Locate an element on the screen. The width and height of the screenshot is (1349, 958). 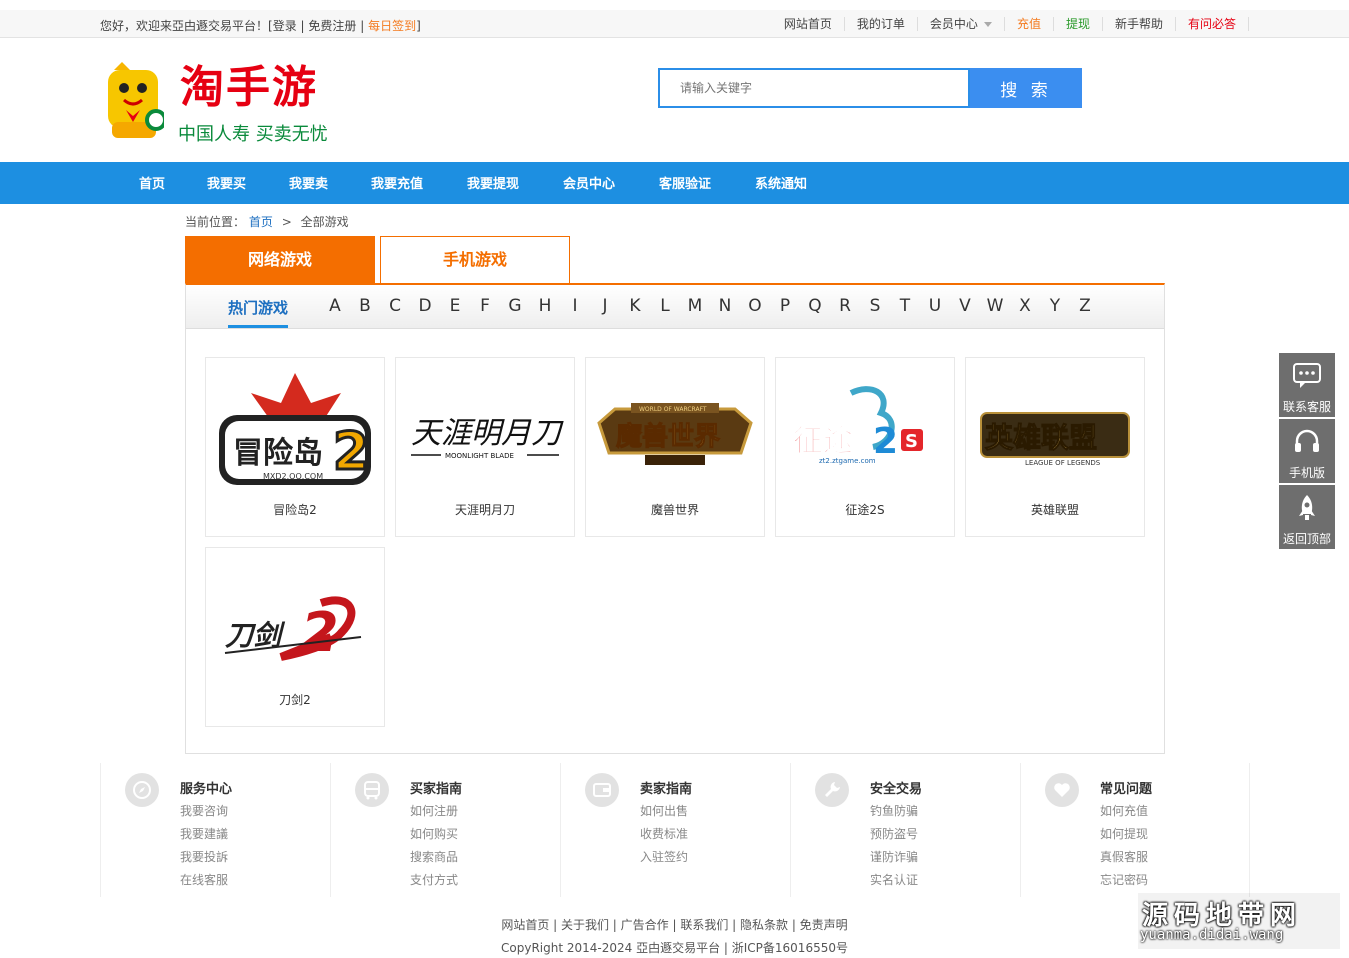
mobile-version-button: 手机版 is located at coordinates (1307, 451).